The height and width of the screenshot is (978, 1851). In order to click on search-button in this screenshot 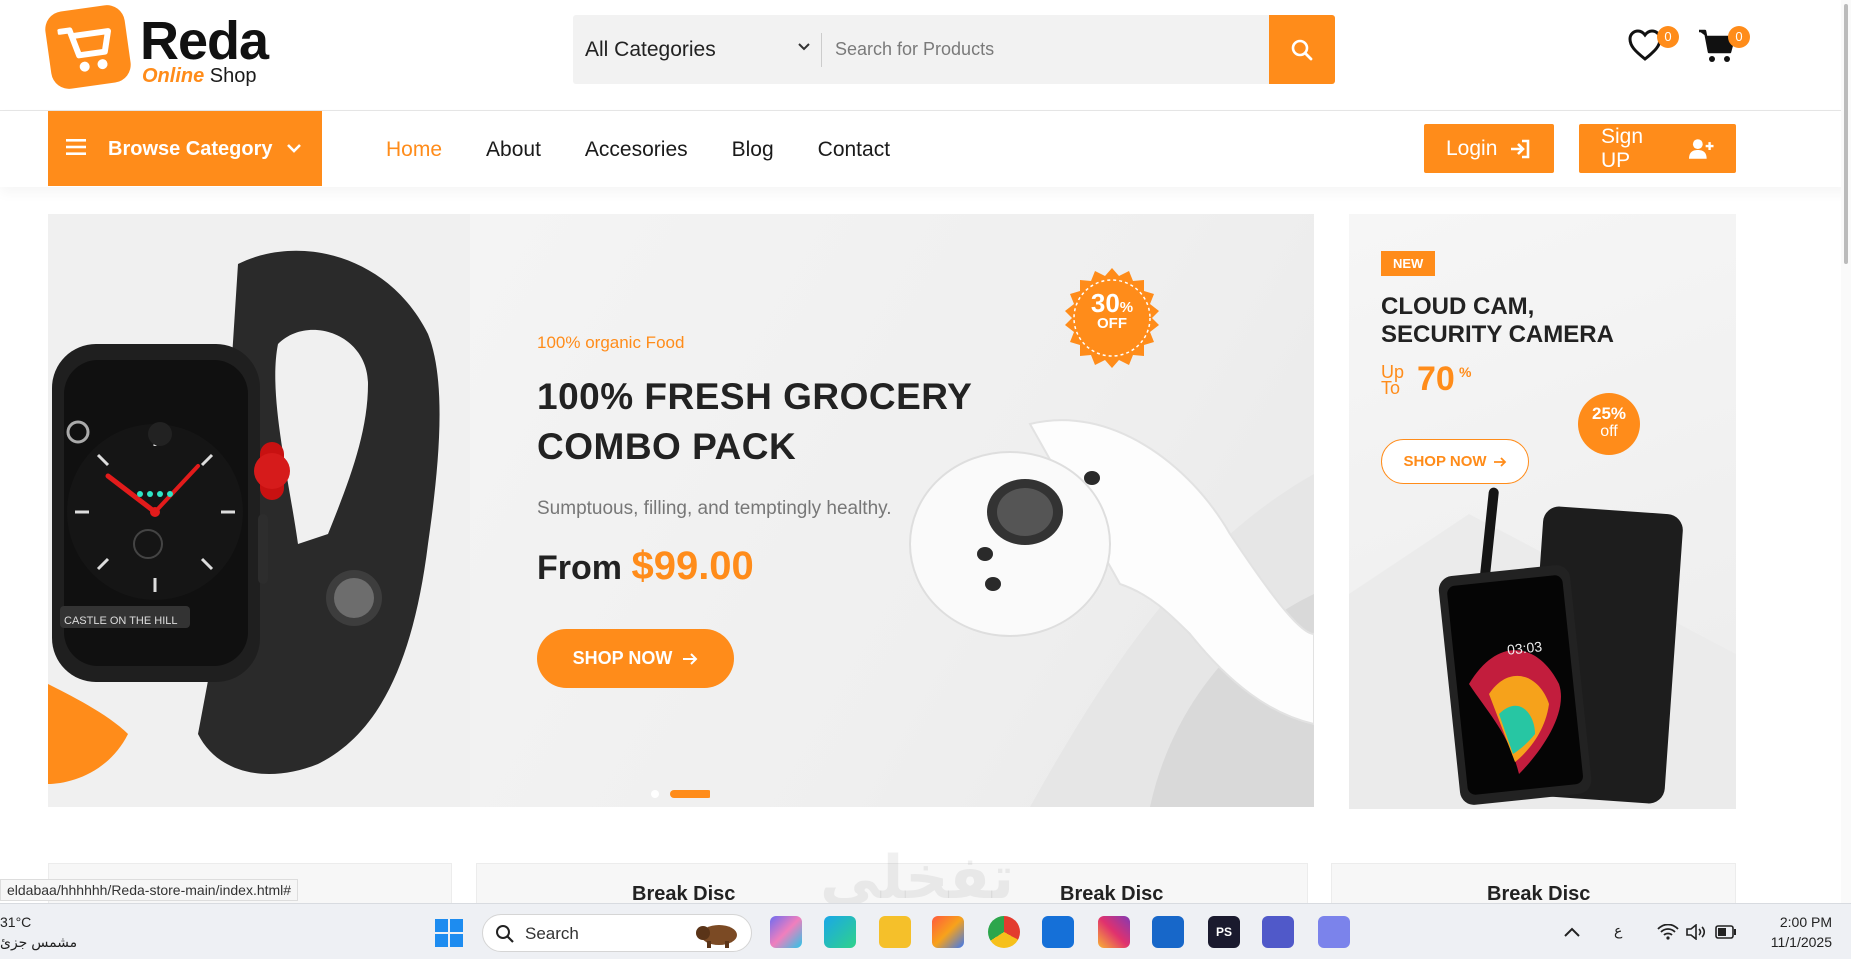, I will do `click(1302, 49)`.